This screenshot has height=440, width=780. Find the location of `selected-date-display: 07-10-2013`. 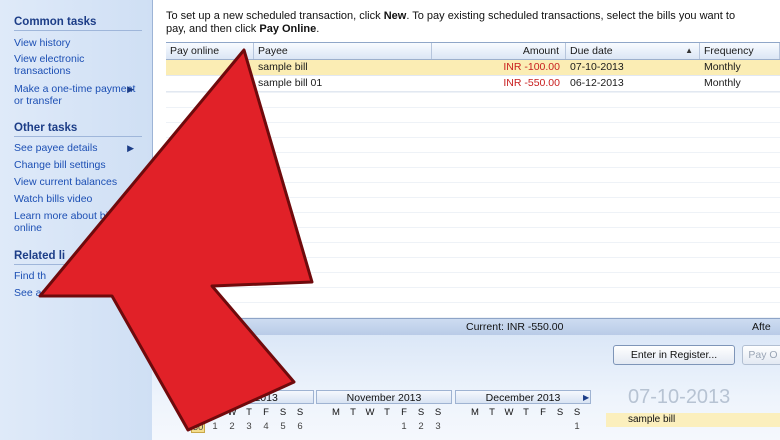

selected-date-display: 07-10-2013 is located at coordinates (679, 397).